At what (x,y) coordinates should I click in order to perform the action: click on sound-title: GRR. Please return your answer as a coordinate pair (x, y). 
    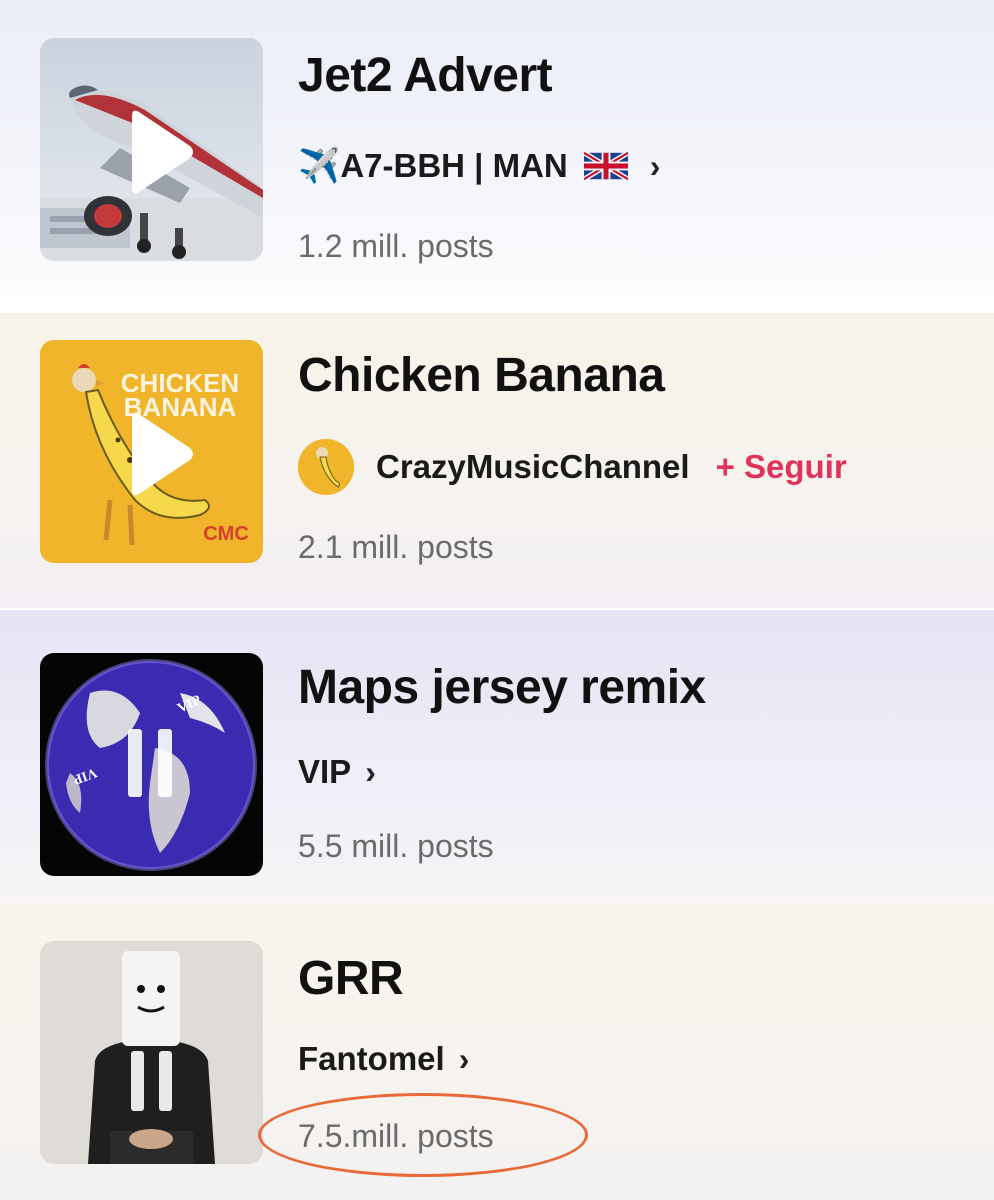
    Looking at the image, I should click on (351, 978).